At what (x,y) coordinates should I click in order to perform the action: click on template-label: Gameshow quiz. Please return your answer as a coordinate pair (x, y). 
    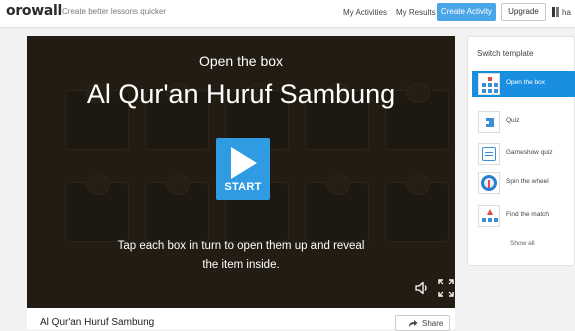
    Looking at the image, I should click on (529, 152).